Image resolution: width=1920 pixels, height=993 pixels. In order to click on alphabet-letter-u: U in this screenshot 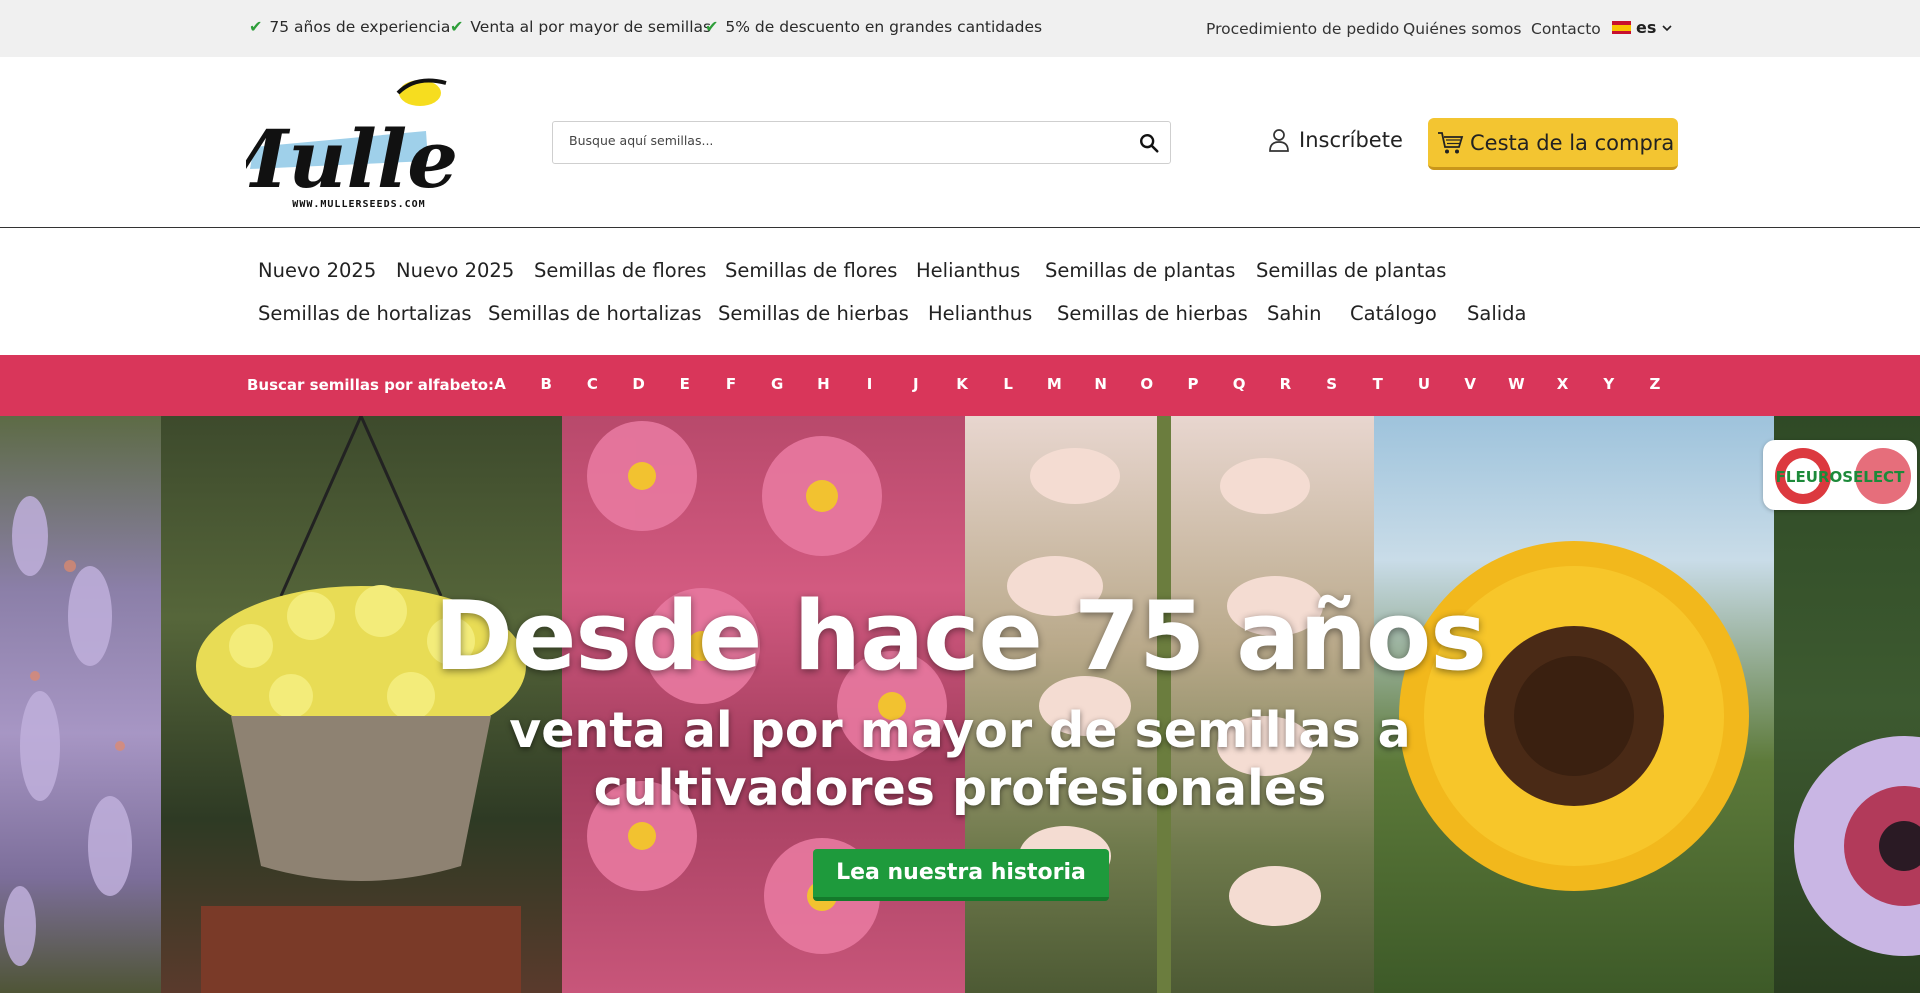, I will do `click(1424, 384)`.